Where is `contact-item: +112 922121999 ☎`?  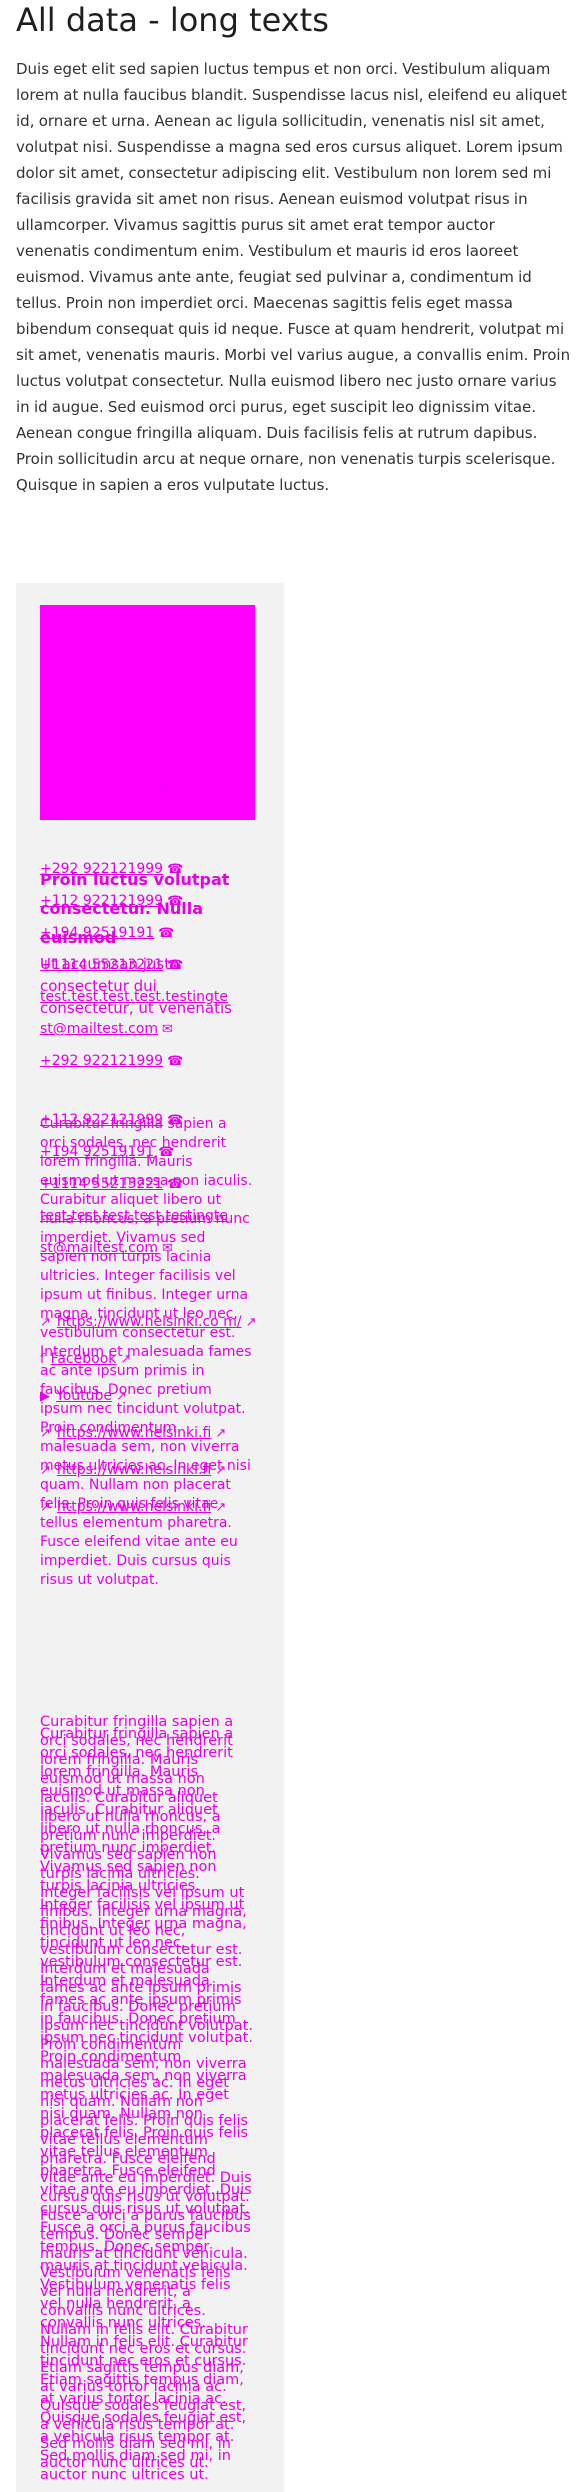 contact-item: +112 922121999 ☎ is located at coordinates (147, 1120).